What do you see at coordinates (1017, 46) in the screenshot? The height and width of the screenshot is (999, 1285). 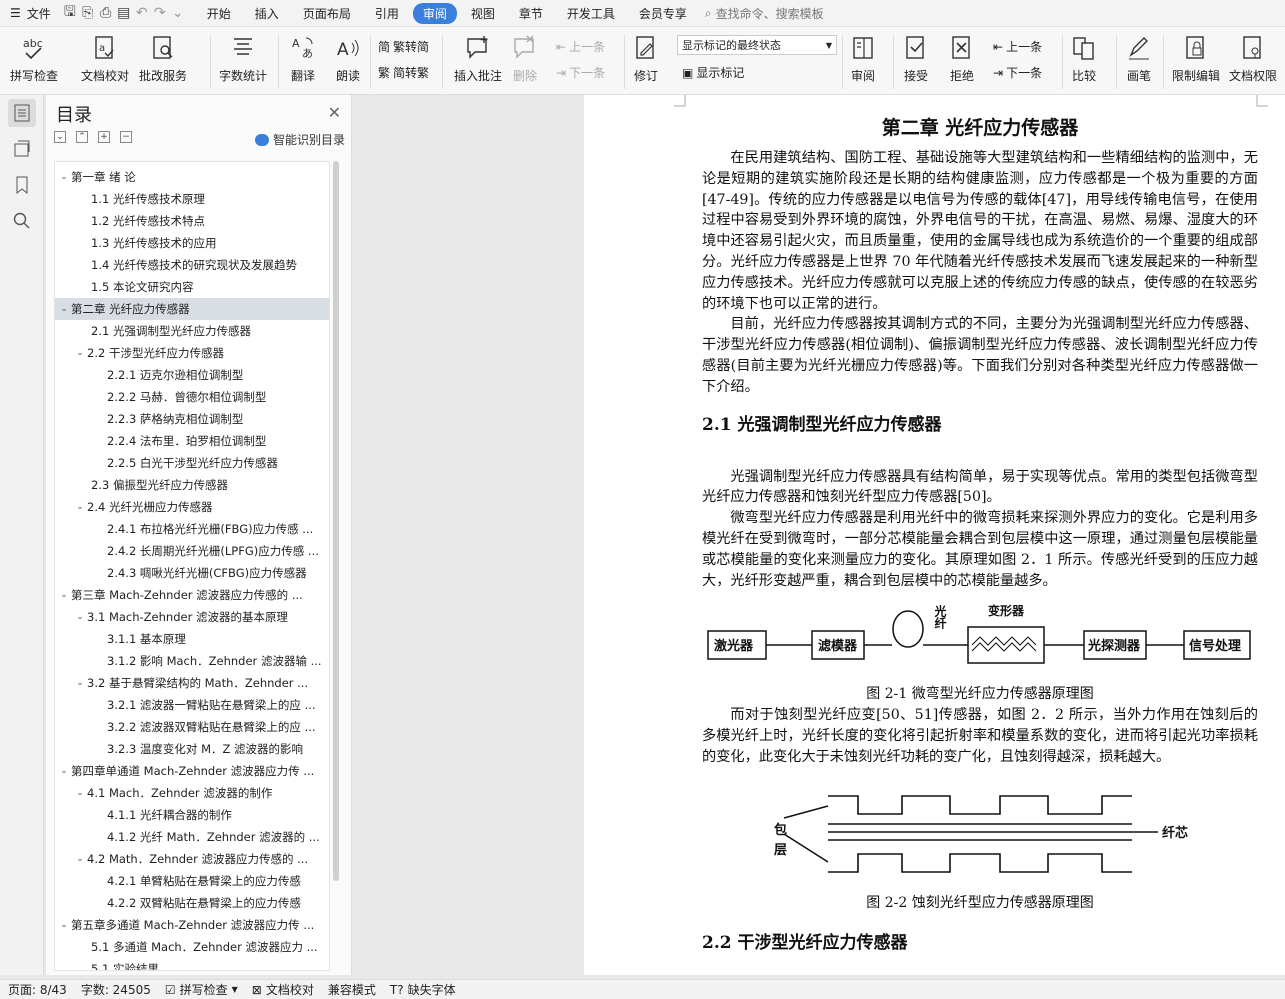 I see `prev-change-button: ⇤ 上一条` at bounding box center [1017, 46].